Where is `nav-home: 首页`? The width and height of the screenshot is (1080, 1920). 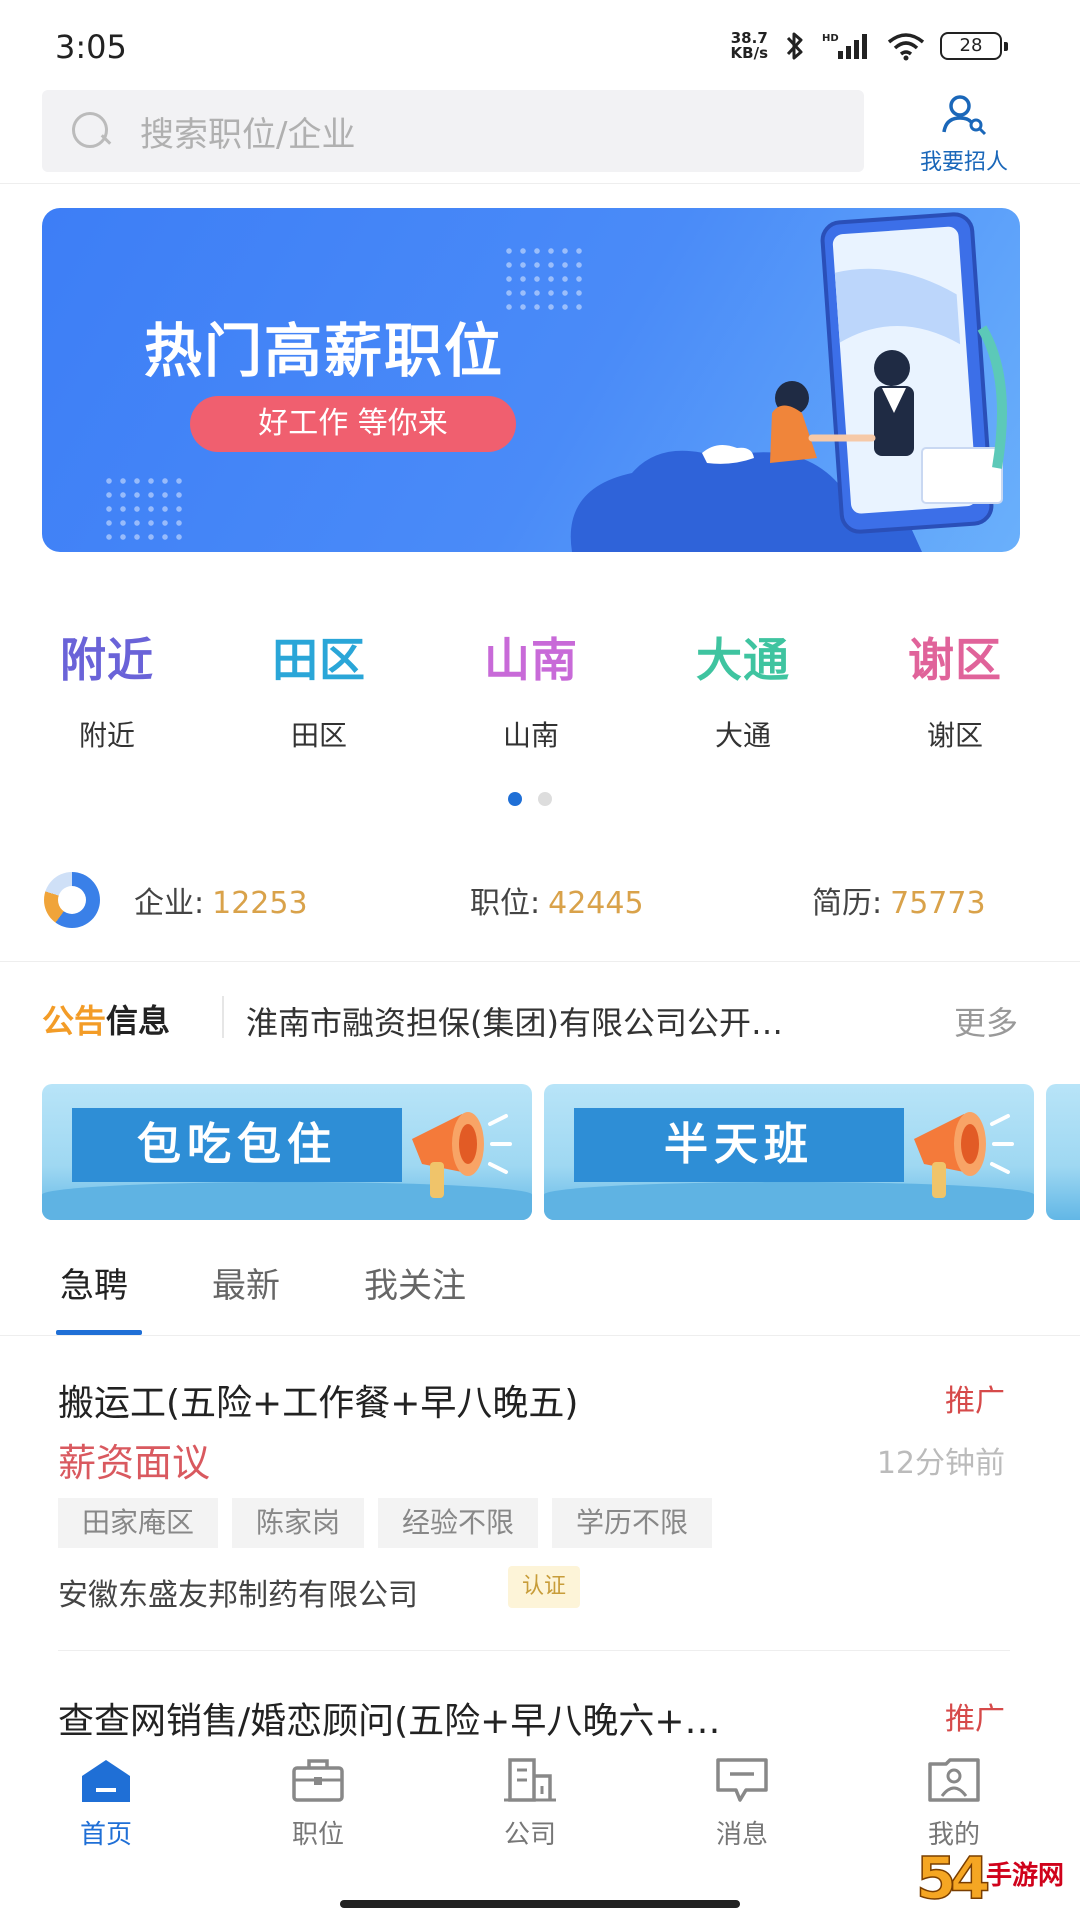 nav-home: 首页 is located at coordinates (106, 1803).